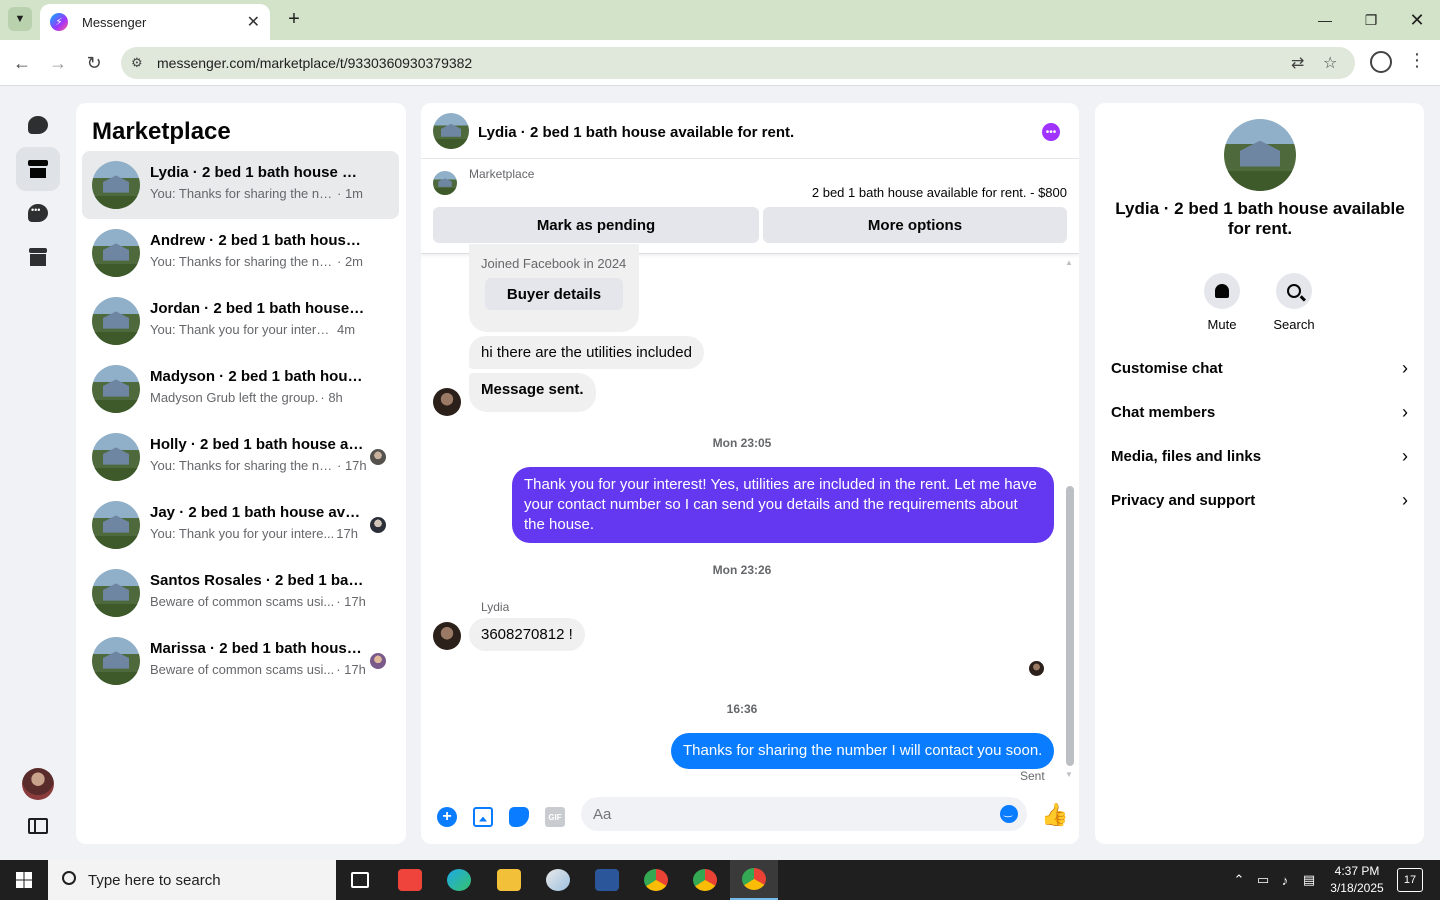 The height and width of the screenshot is (900, 1440). What do you see at coordinates (1070, 626) in the screenshot?
I see `thread-scrollbar` at bounding box center [1070, 626].